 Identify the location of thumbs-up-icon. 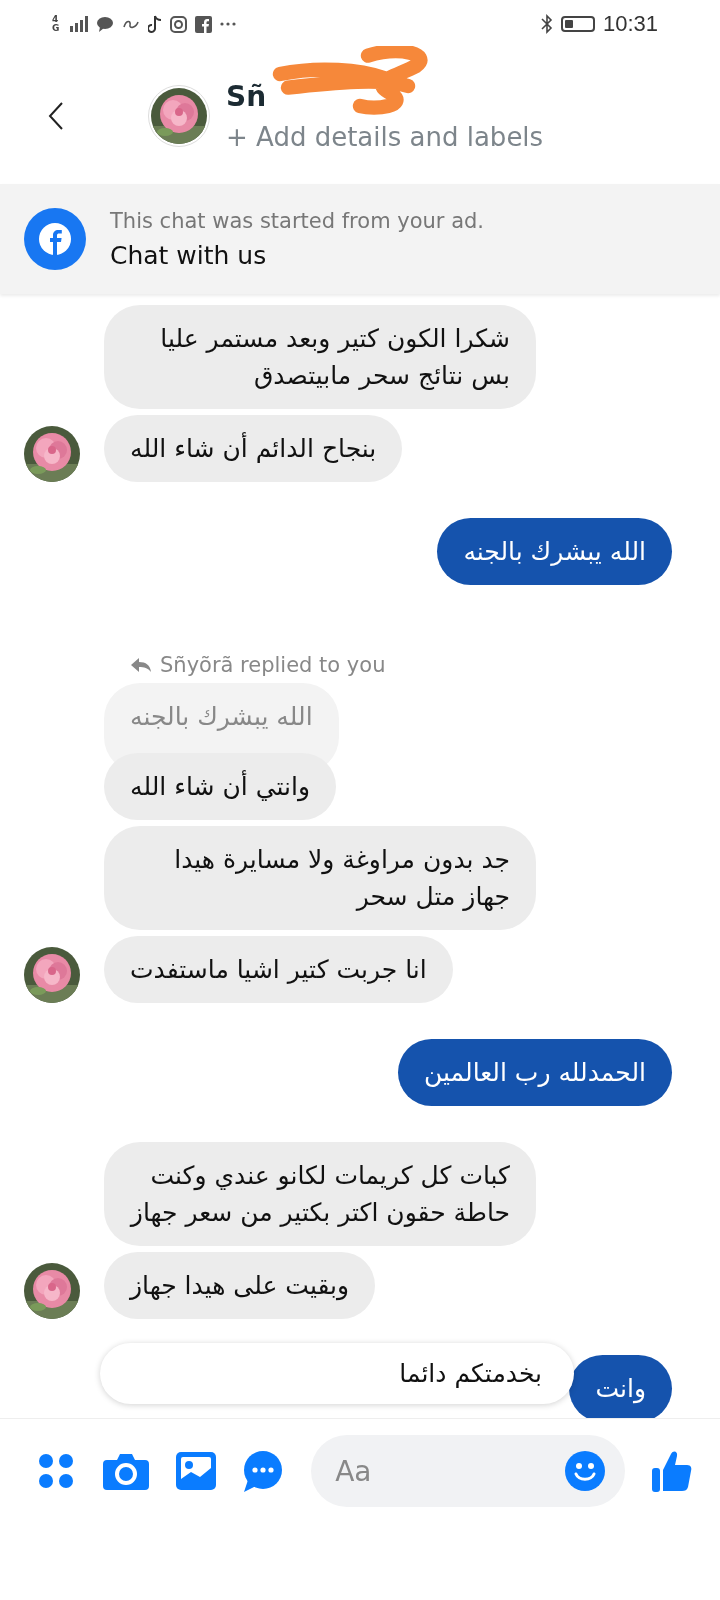
(672, 1471).